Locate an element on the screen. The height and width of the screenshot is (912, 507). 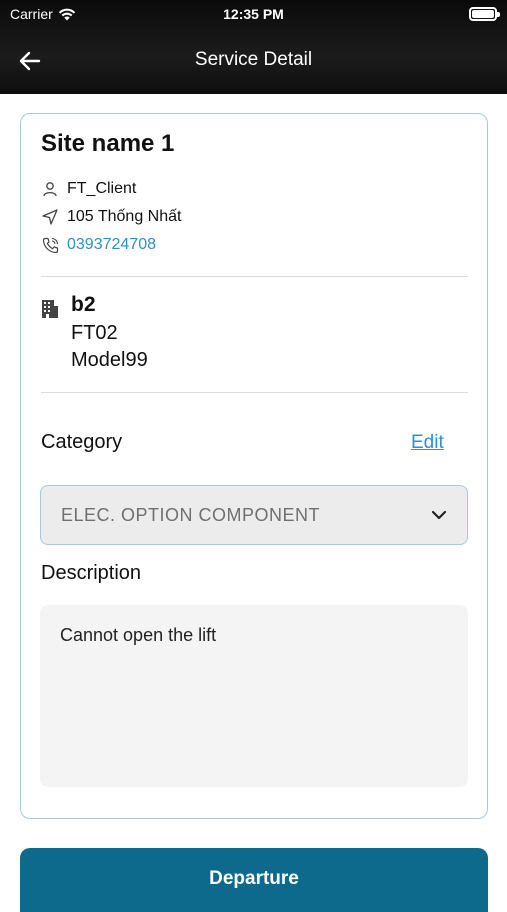
edit-category-link: Edit is located at coordinates (427, 443).